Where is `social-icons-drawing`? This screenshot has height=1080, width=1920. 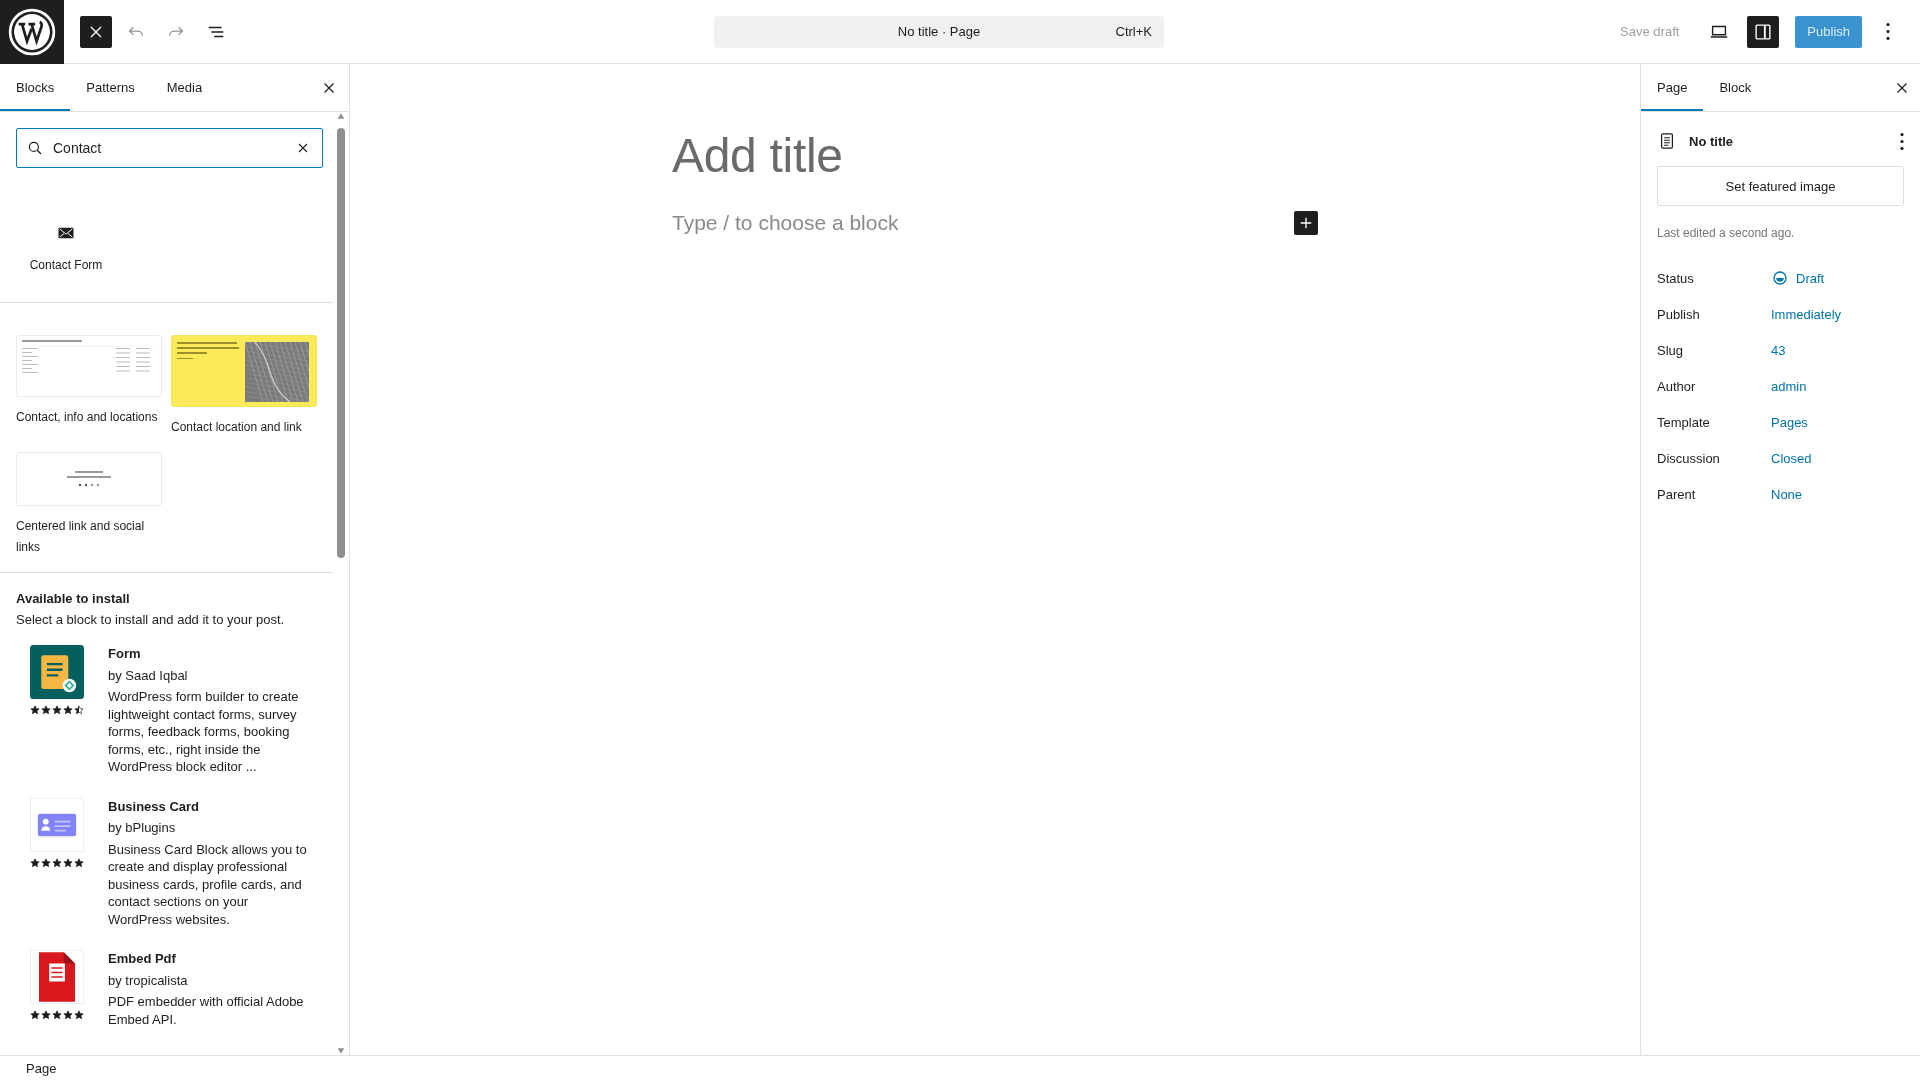 social-icons-drawing is located at coordinates (89, 485).